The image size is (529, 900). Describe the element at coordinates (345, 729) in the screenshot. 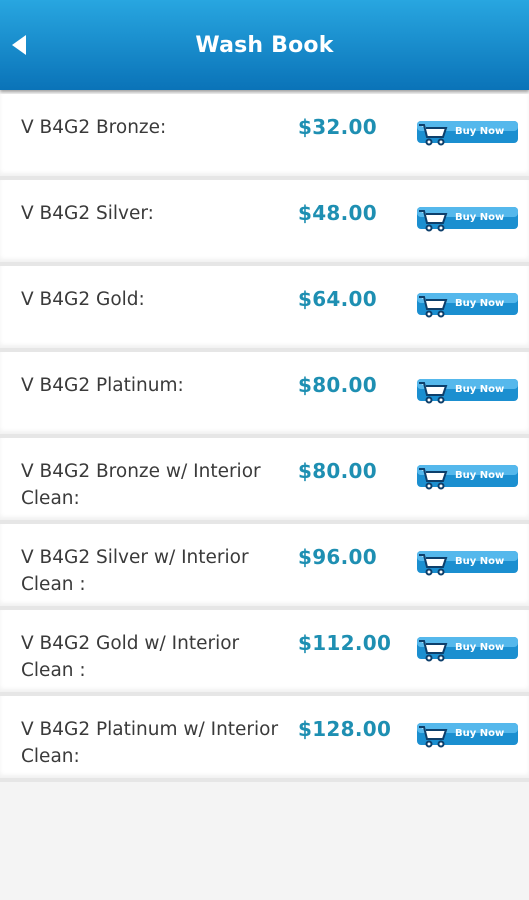

I see `item-price: $128.00` at that location.